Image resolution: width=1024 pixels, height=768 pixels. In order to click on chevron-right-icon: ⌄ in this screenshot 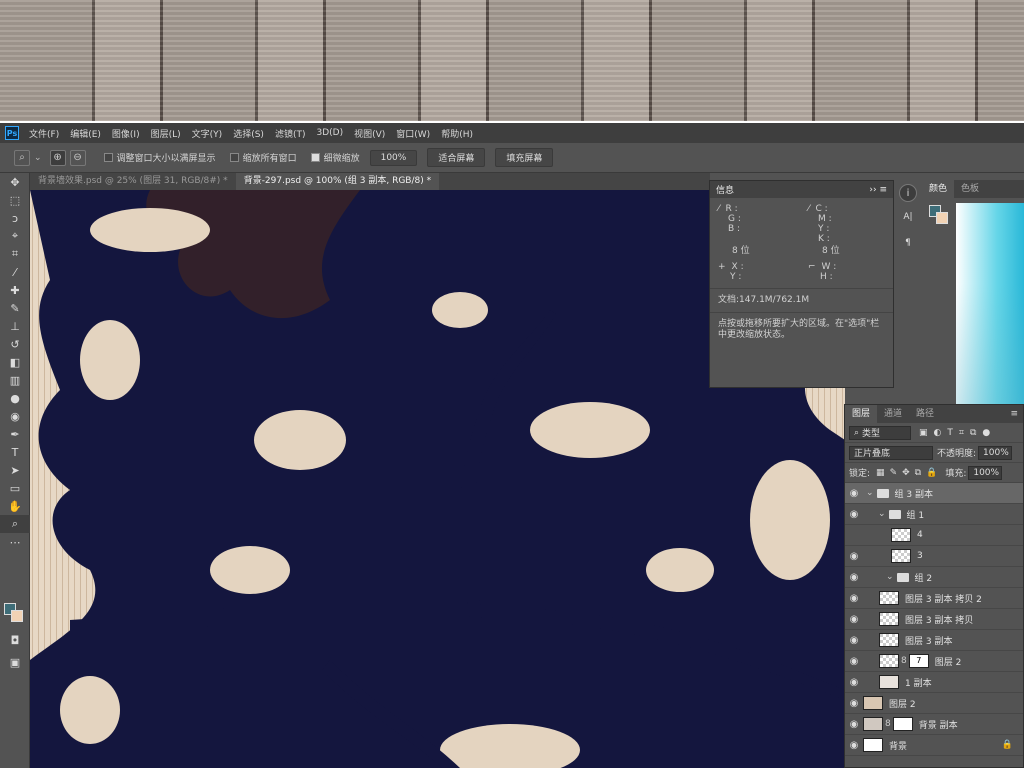, I will do `click(890, 577)`.